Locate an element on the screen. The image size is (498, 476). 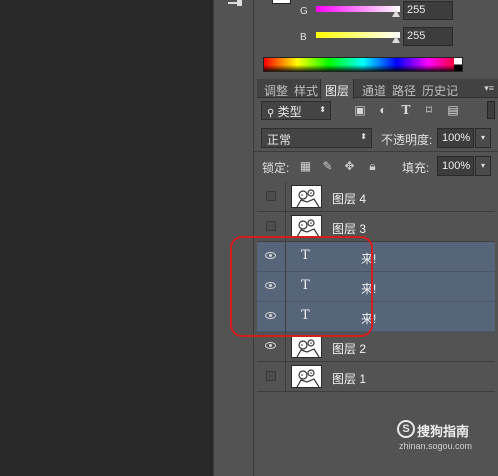
tab-history: 历史记 is located at coordinates (440, 88).